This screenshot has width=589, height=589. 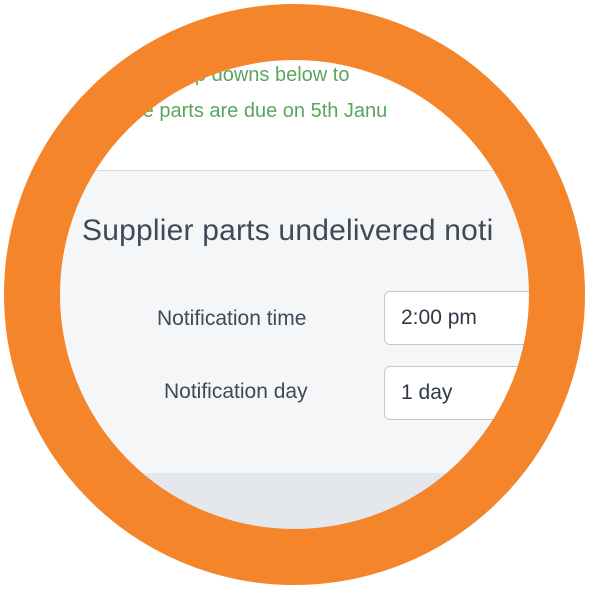 What do you see at coordinates (258, 75) in the screenshot?
I see `info-text-line-1: drop downs below to` at bounding box center [258, 75].